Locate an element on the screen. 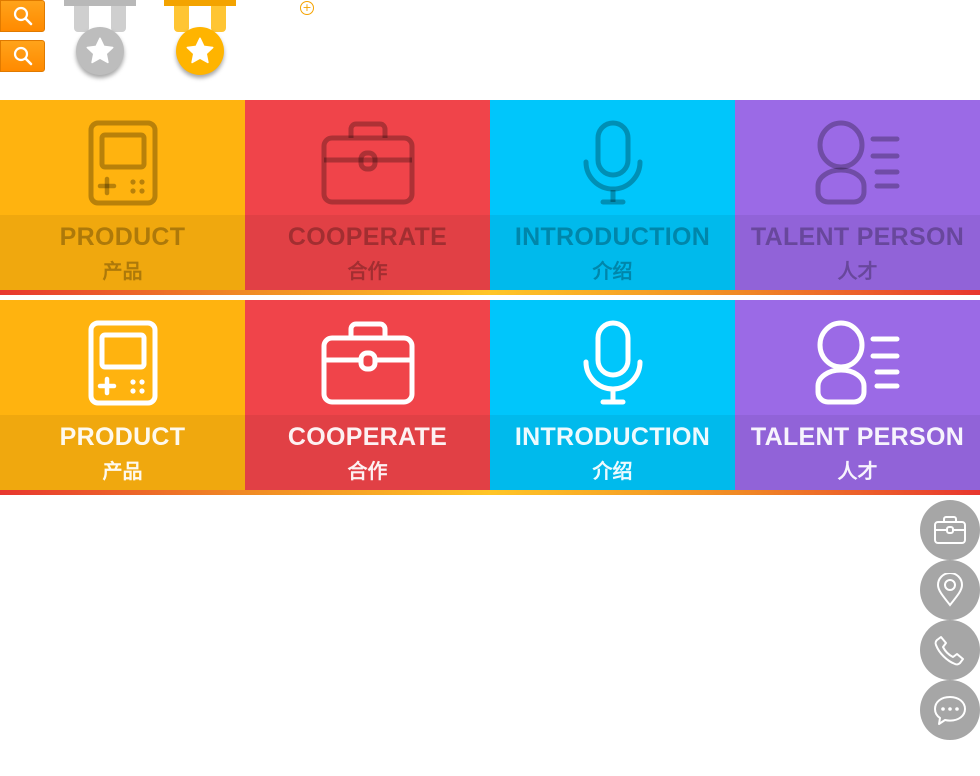 The image size is (980, 776). search-button-hover is located at coordinates (22, 56).